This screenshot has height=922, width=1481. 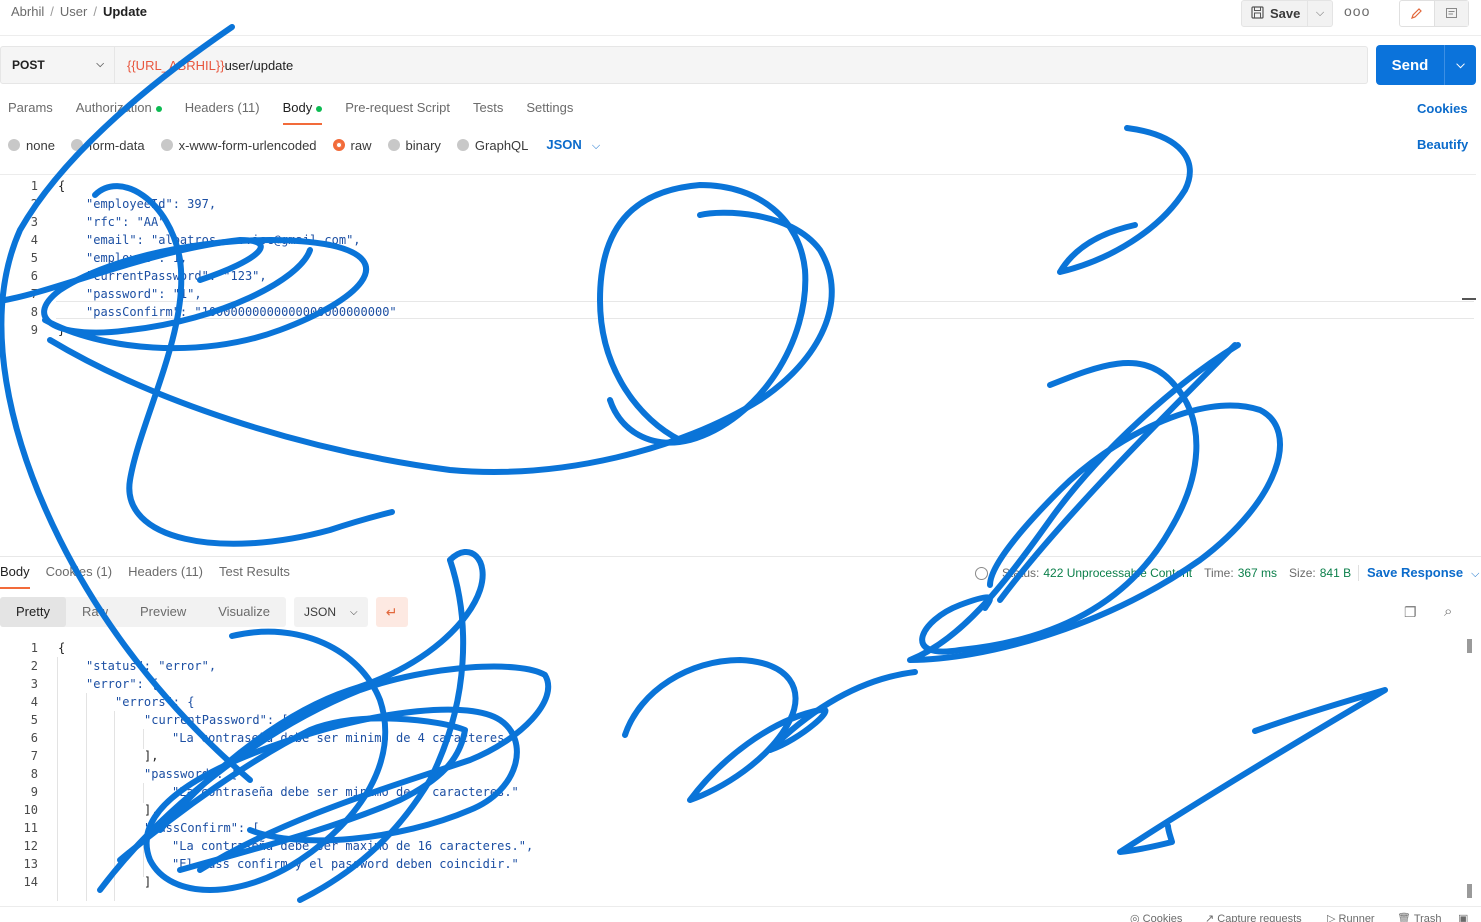 I want to click on radio-none: none, so click(x=31, y=145).